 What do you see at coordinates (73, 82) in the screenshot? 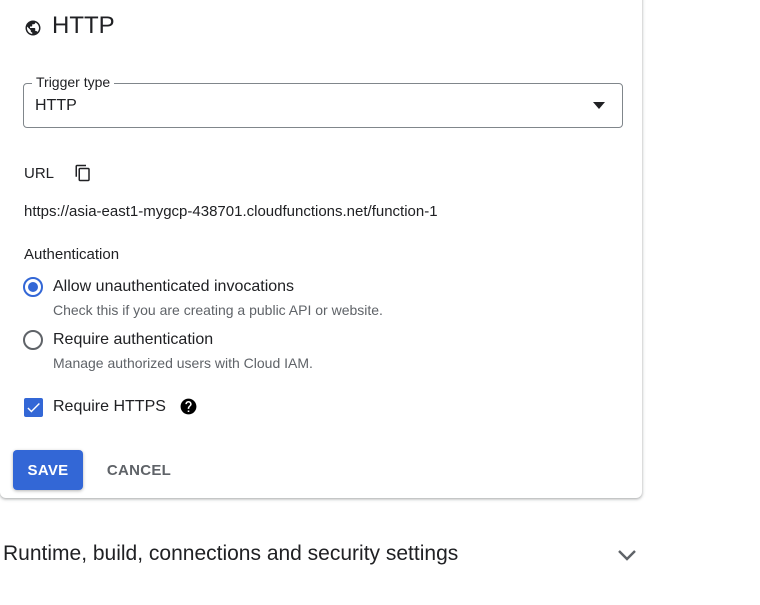
I see `trigger-type-label: Trigger type` at bounding box center [73, 82].